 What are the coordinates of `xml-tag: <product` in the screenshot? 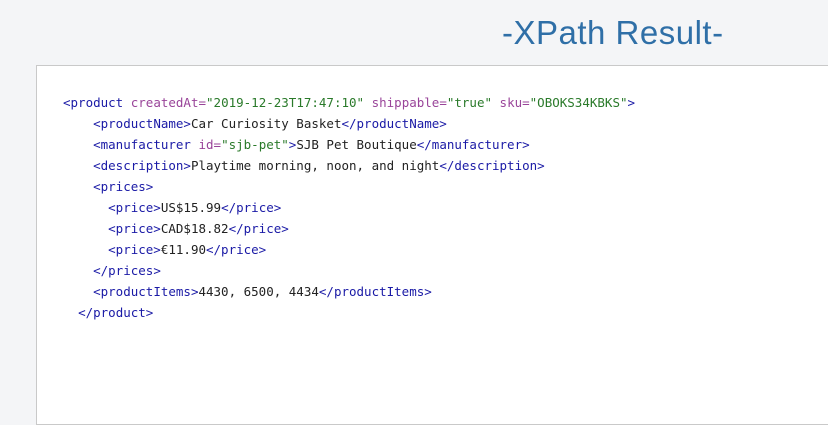 It's located at (93, 102).